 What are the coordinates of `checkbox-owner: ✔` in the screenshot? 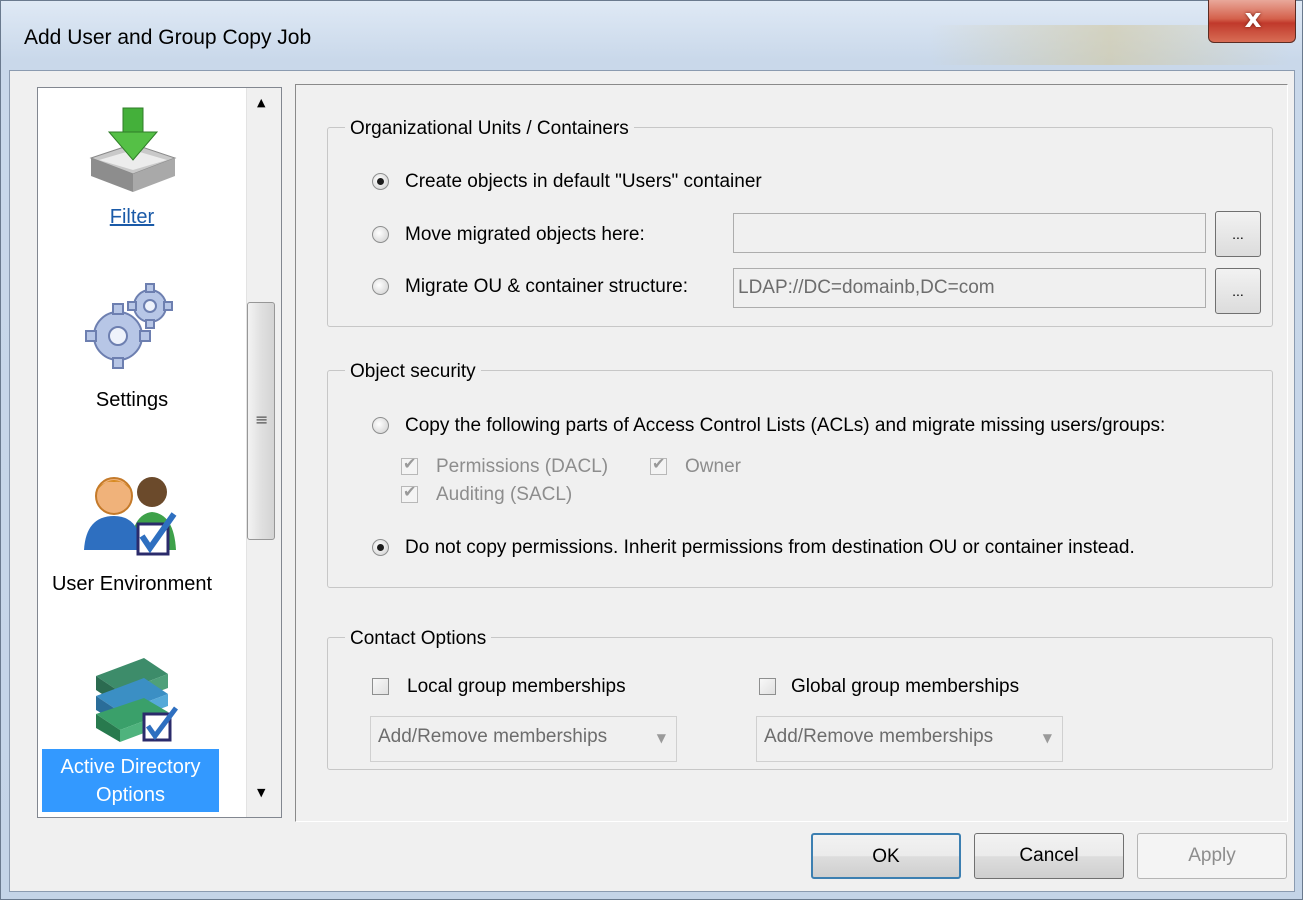 It's located at (658, 464).